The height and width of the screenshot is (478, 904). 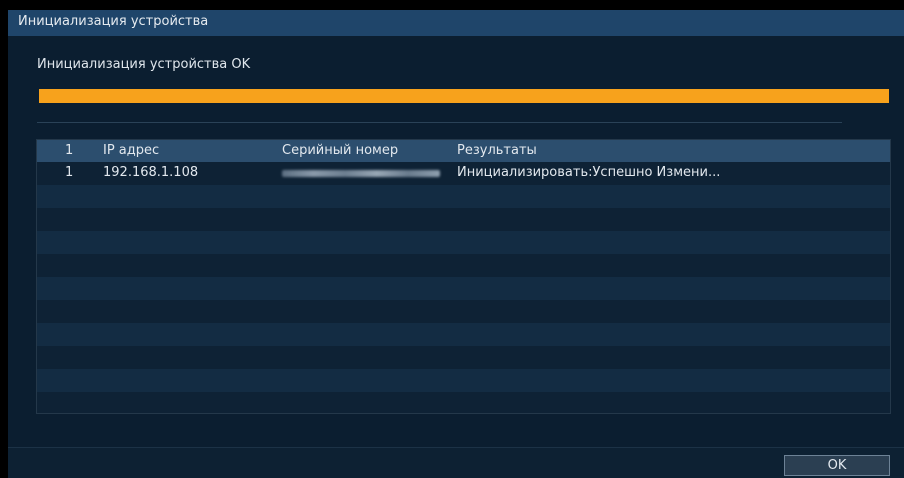 I want to click on progress-bar, so click(x=464, y=96).